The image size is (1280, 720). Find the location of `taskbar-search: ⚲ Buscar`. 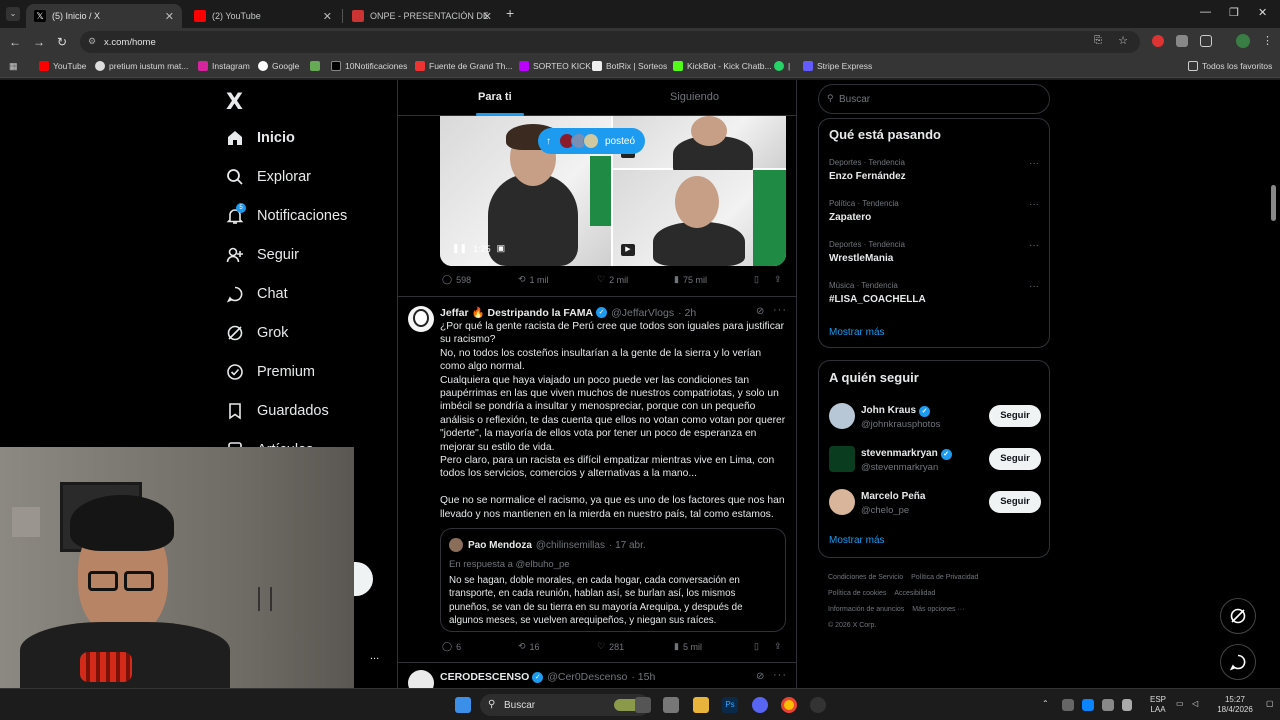

taskbar-search: ⚲ Buscar is located at coordinates (565, 705).